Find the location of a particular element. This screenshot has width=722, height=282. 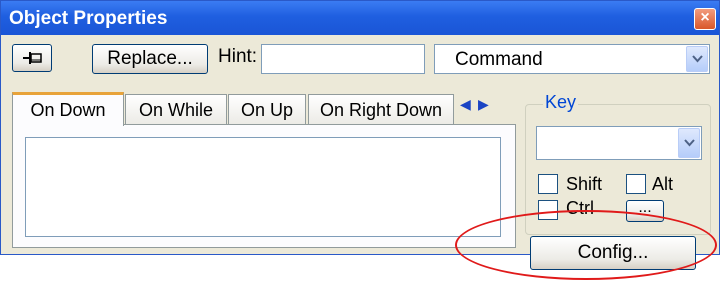

command-dropdown-button is located at coordinates (697, 59).